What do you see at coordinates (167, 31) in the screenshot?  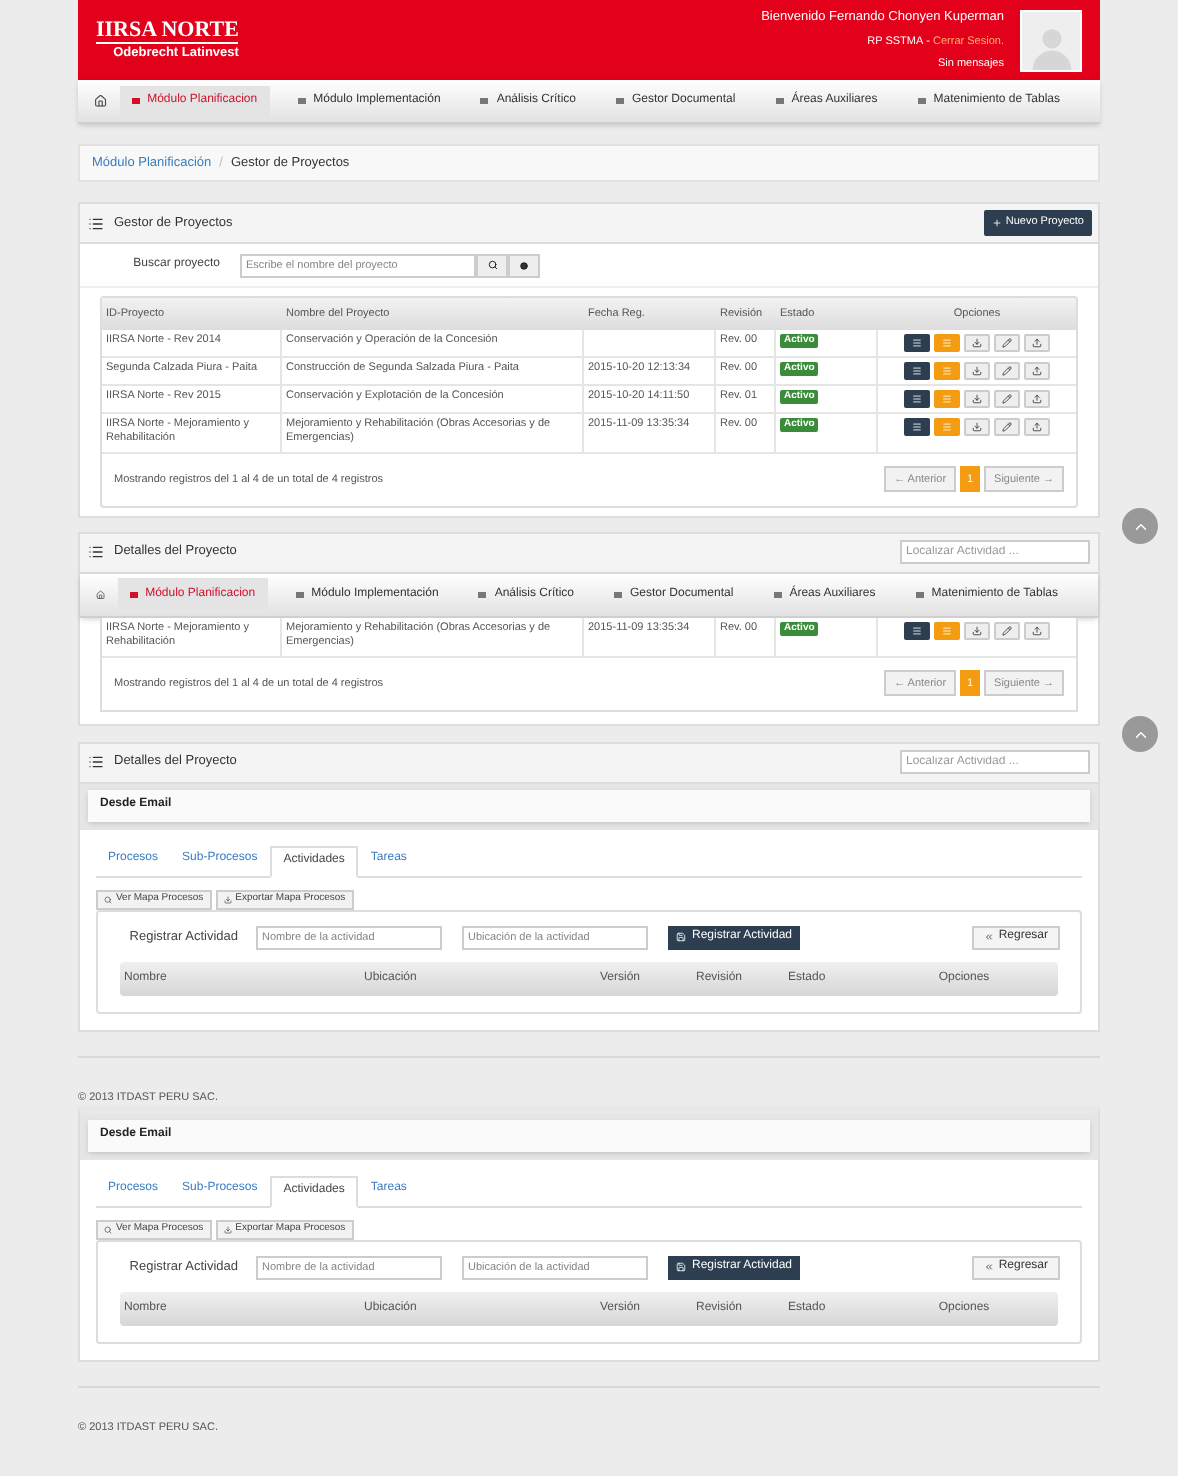 I see `logo-title: IIRSA NORTE` at bounding box center [167, 31].